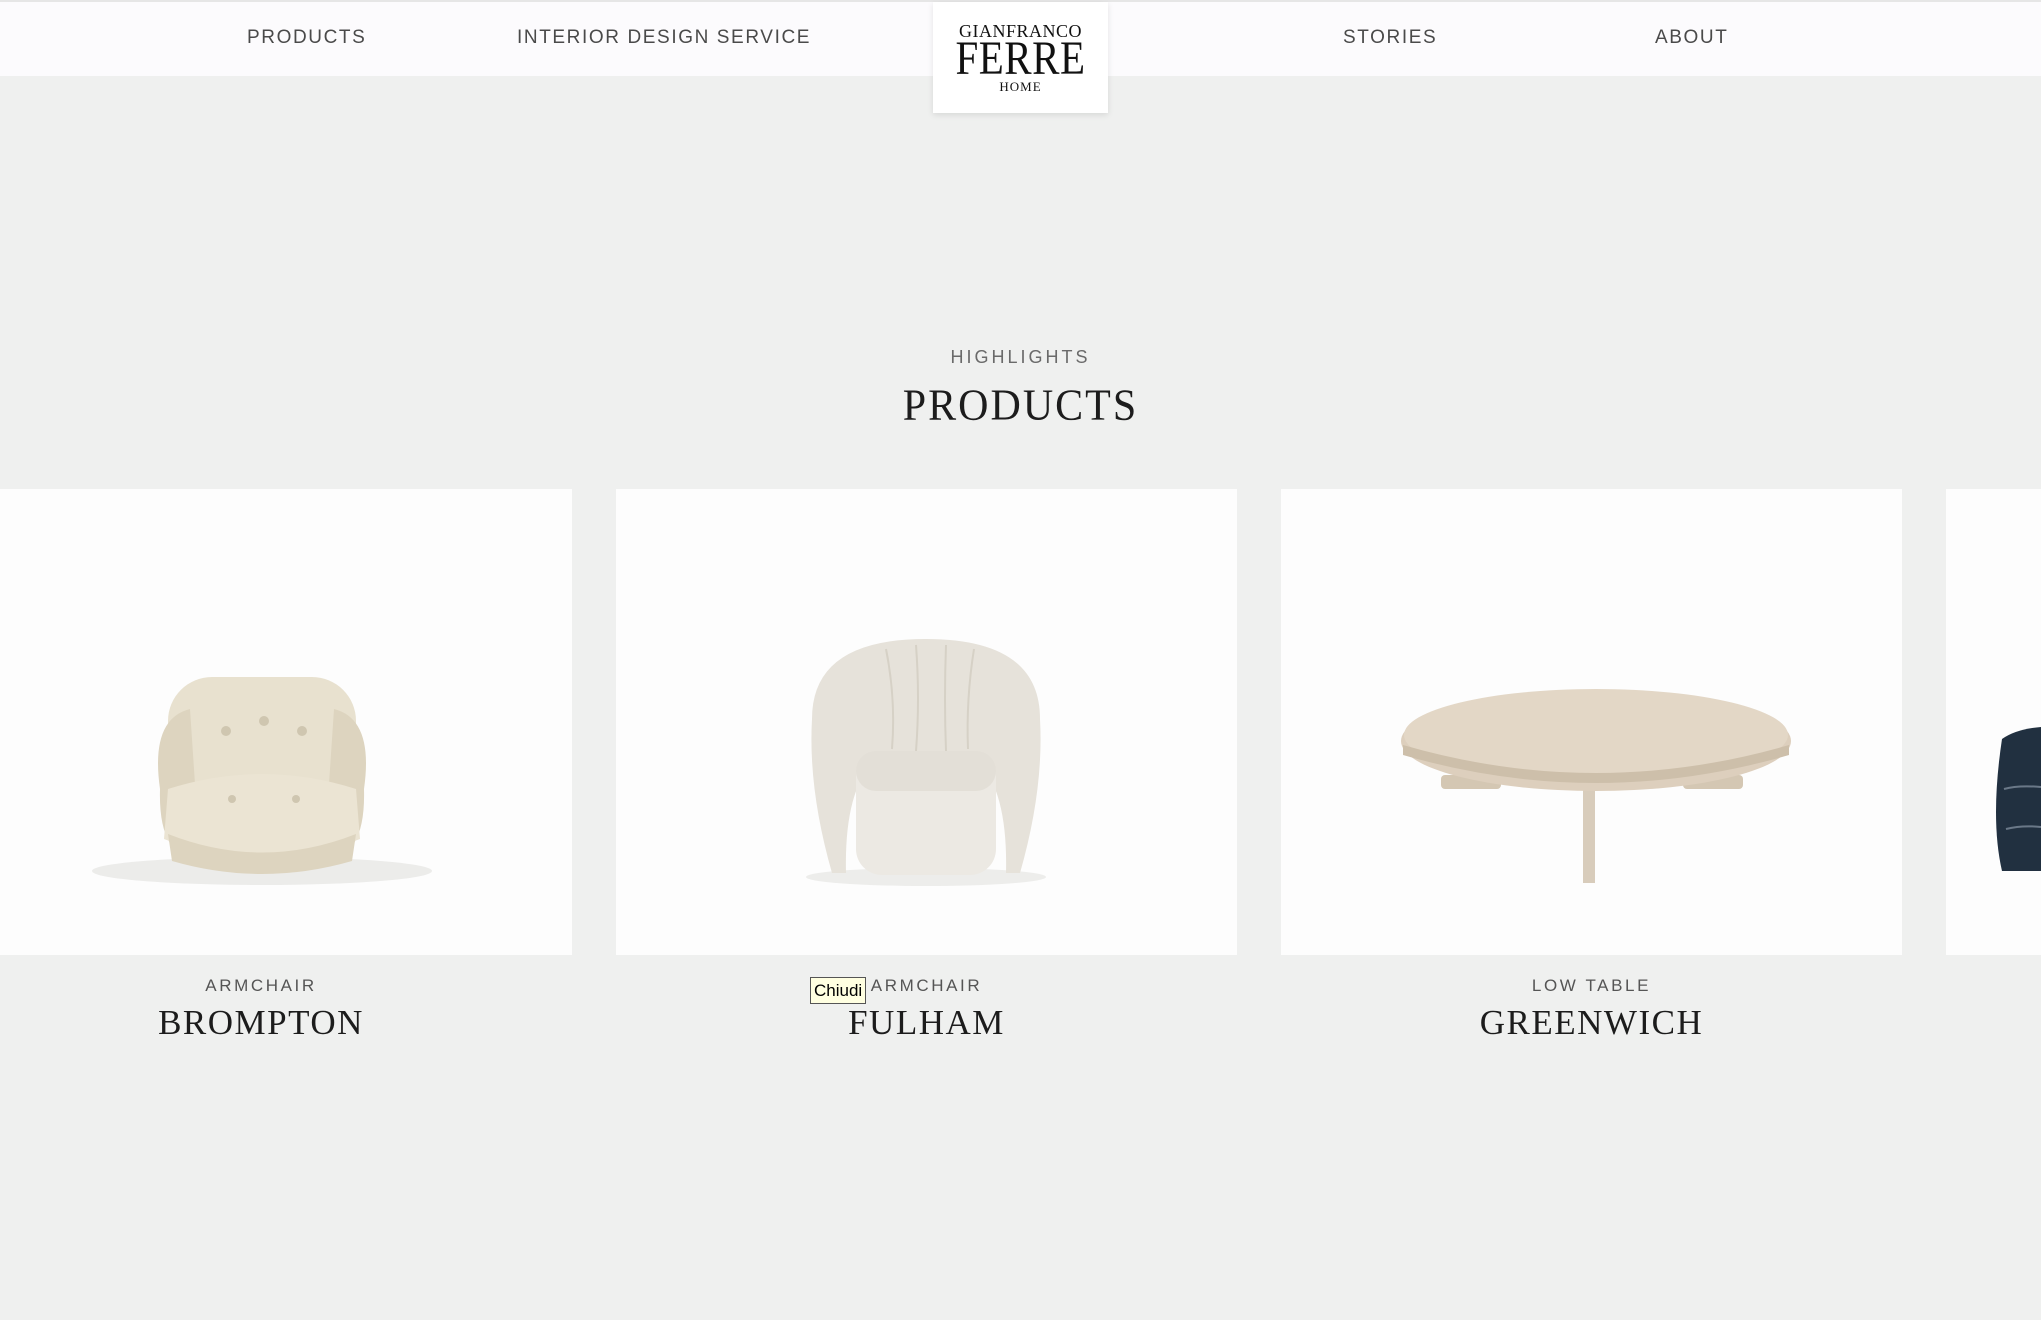  What do you see at coordinates (926, 1023) in the screenshot?
I see `product-name-fulham: FULHAM` at bounding box center [926, 1023].